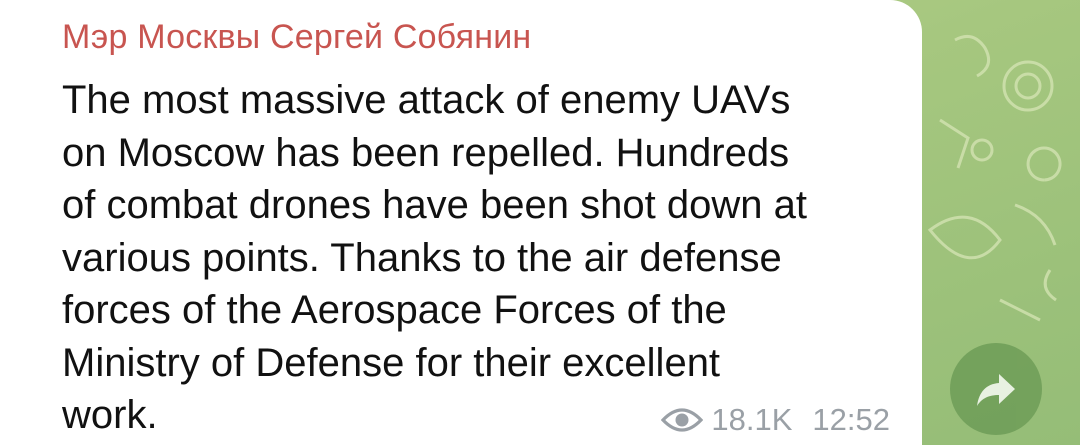  What do you see at coordinates (391, 362) in the screenshot?
I see `message-line: Ministry of Defense for their excellent` at bounding box center [391, 362].